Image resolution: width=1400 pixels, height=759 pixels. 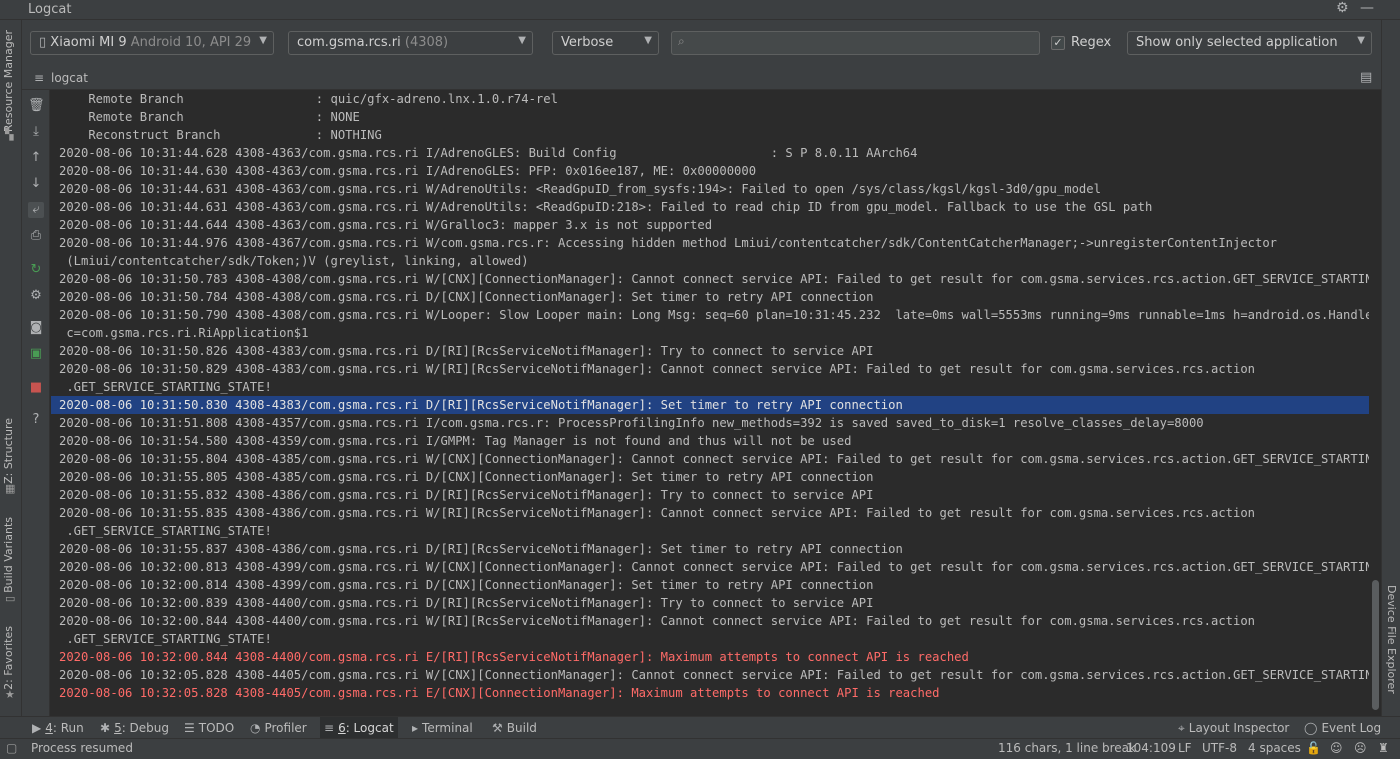 I want to click on tab-structure: Z: Structure, so click(x=8, y=451).